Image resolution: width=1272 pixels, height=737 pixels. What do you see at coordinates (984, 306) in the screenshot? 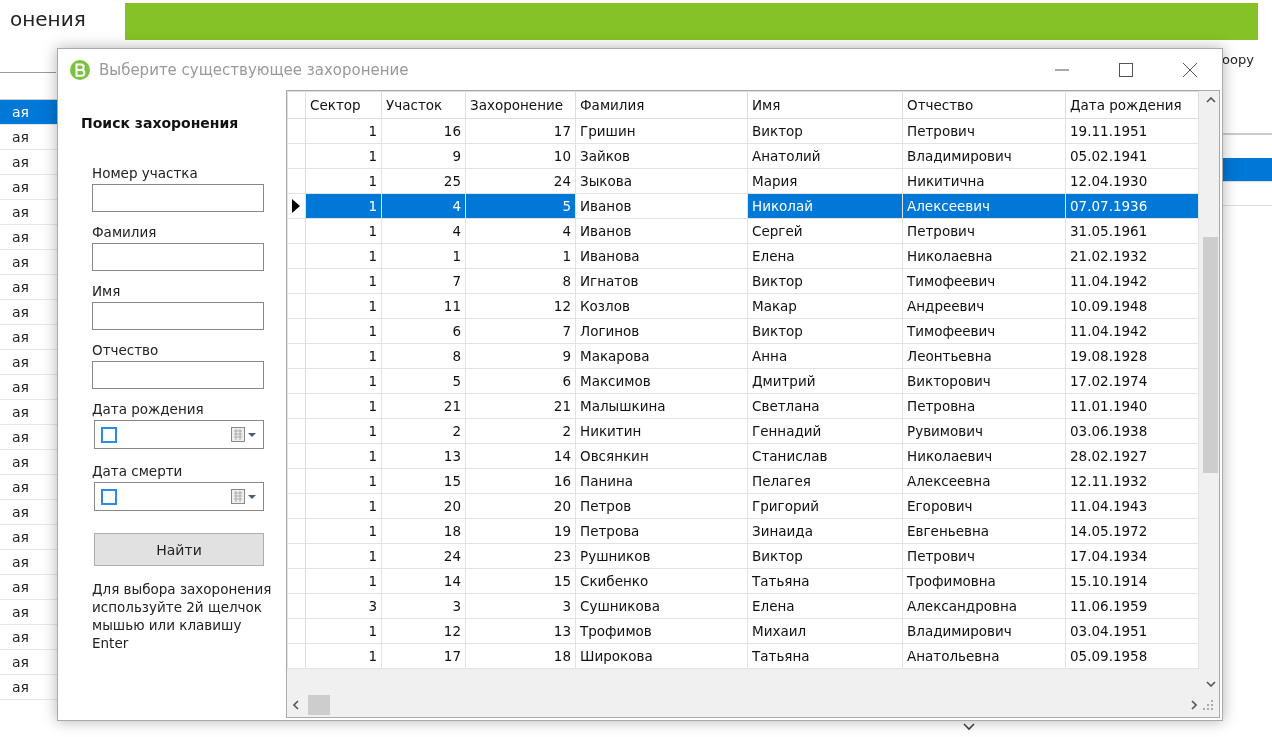
I see `table-cell: Андреевич` at bounding box center [984, 306].